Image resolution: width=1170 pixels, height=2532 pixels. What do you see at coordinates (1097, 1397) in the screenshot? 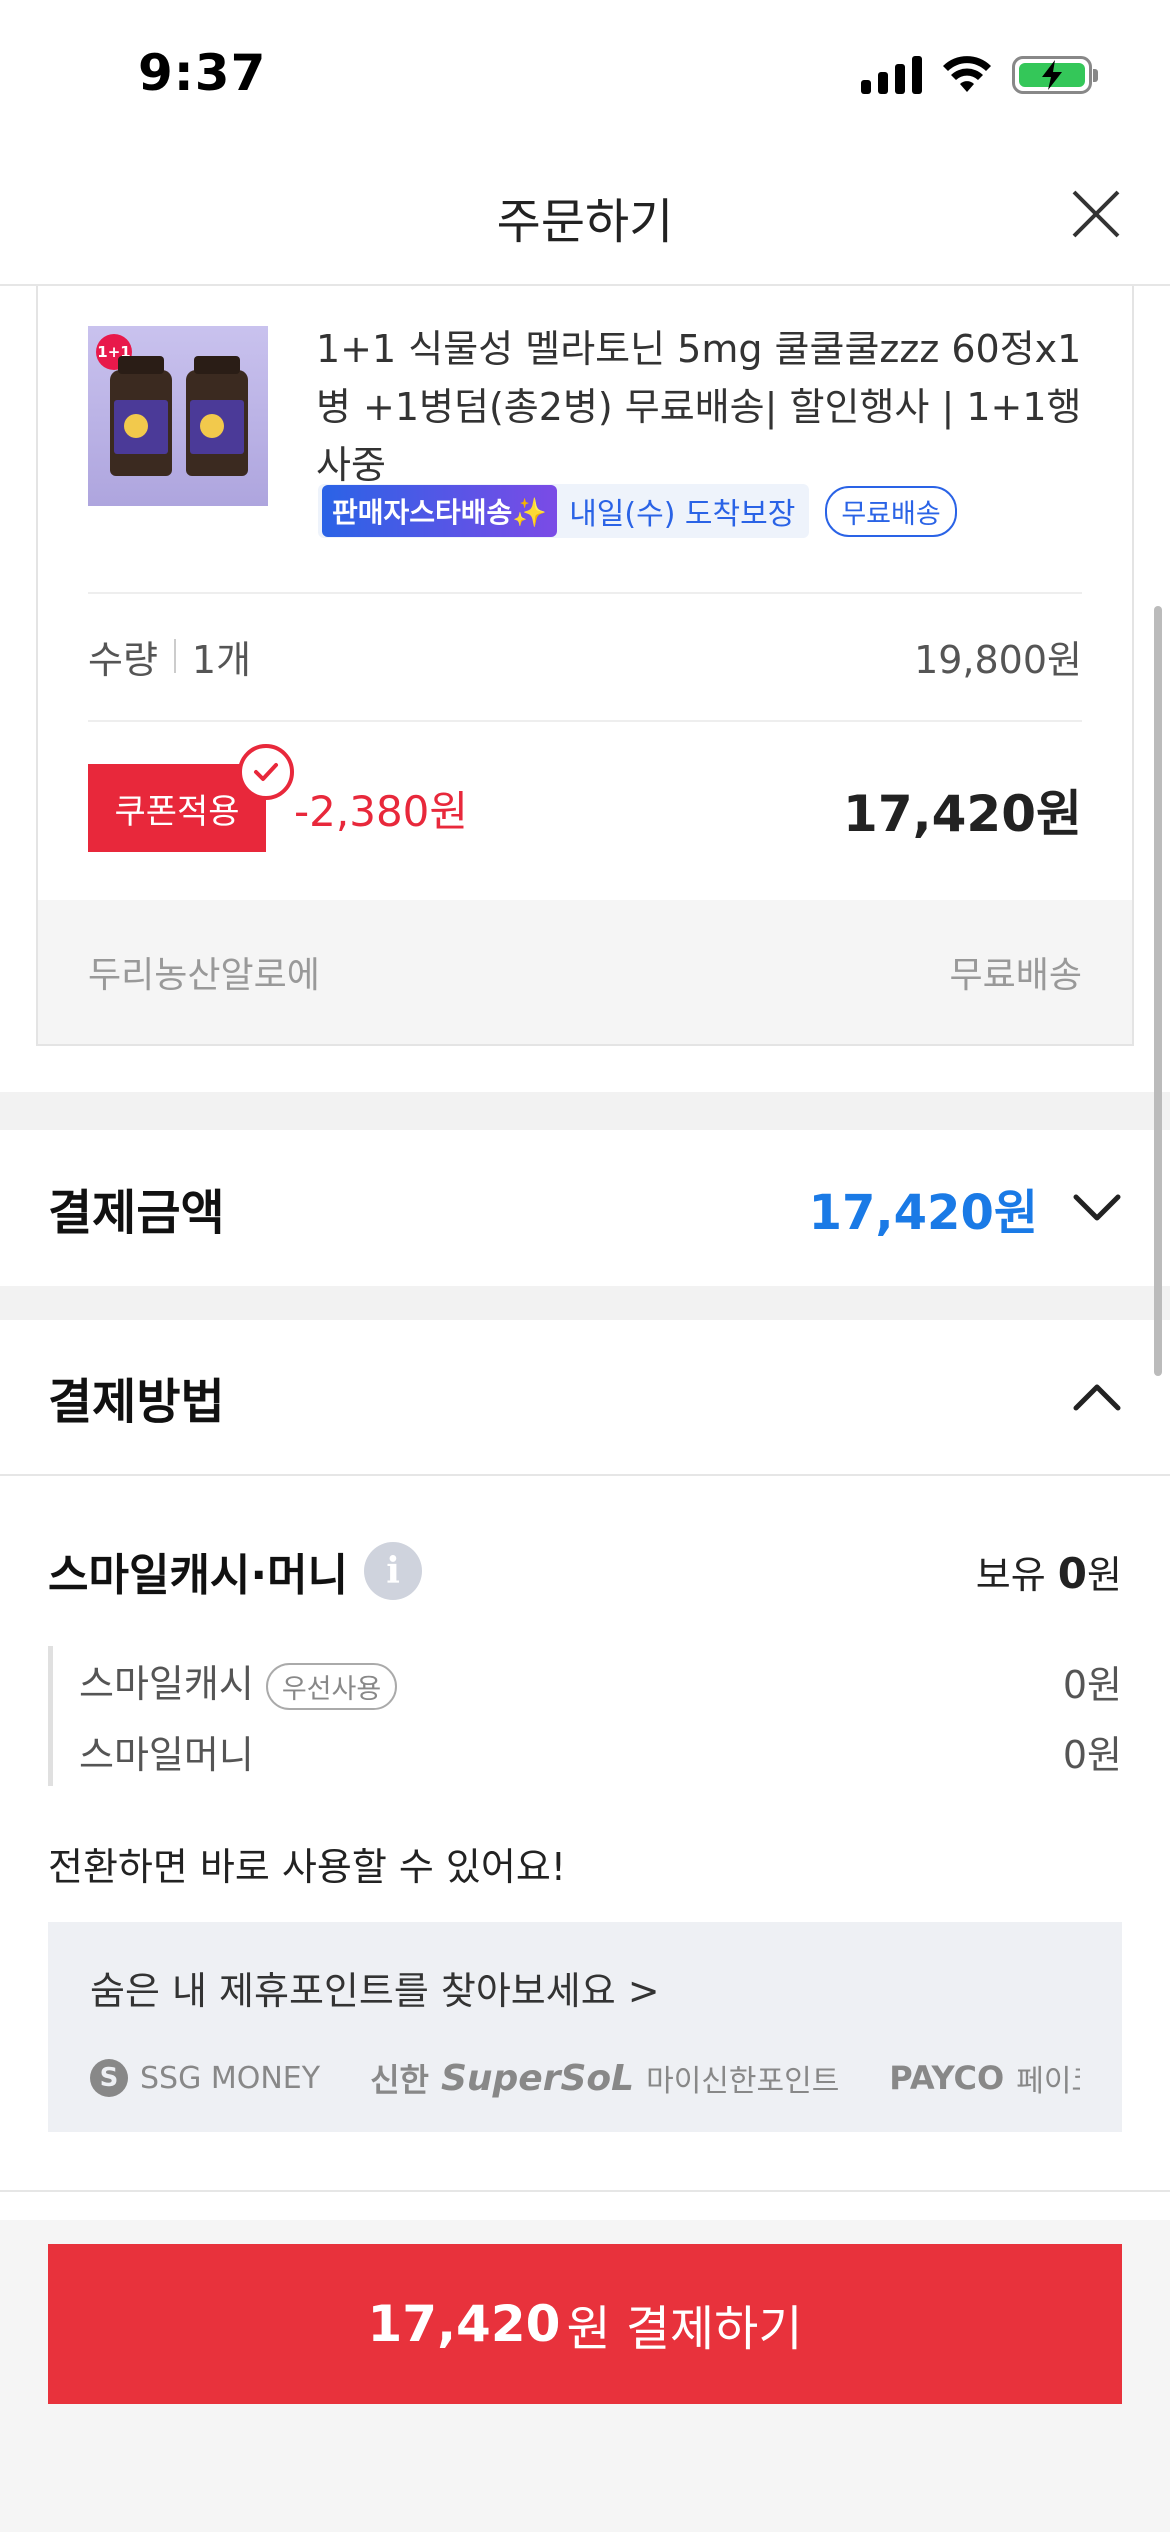
I see `chevron-up-icon` at bounding box center [1097, 1397].